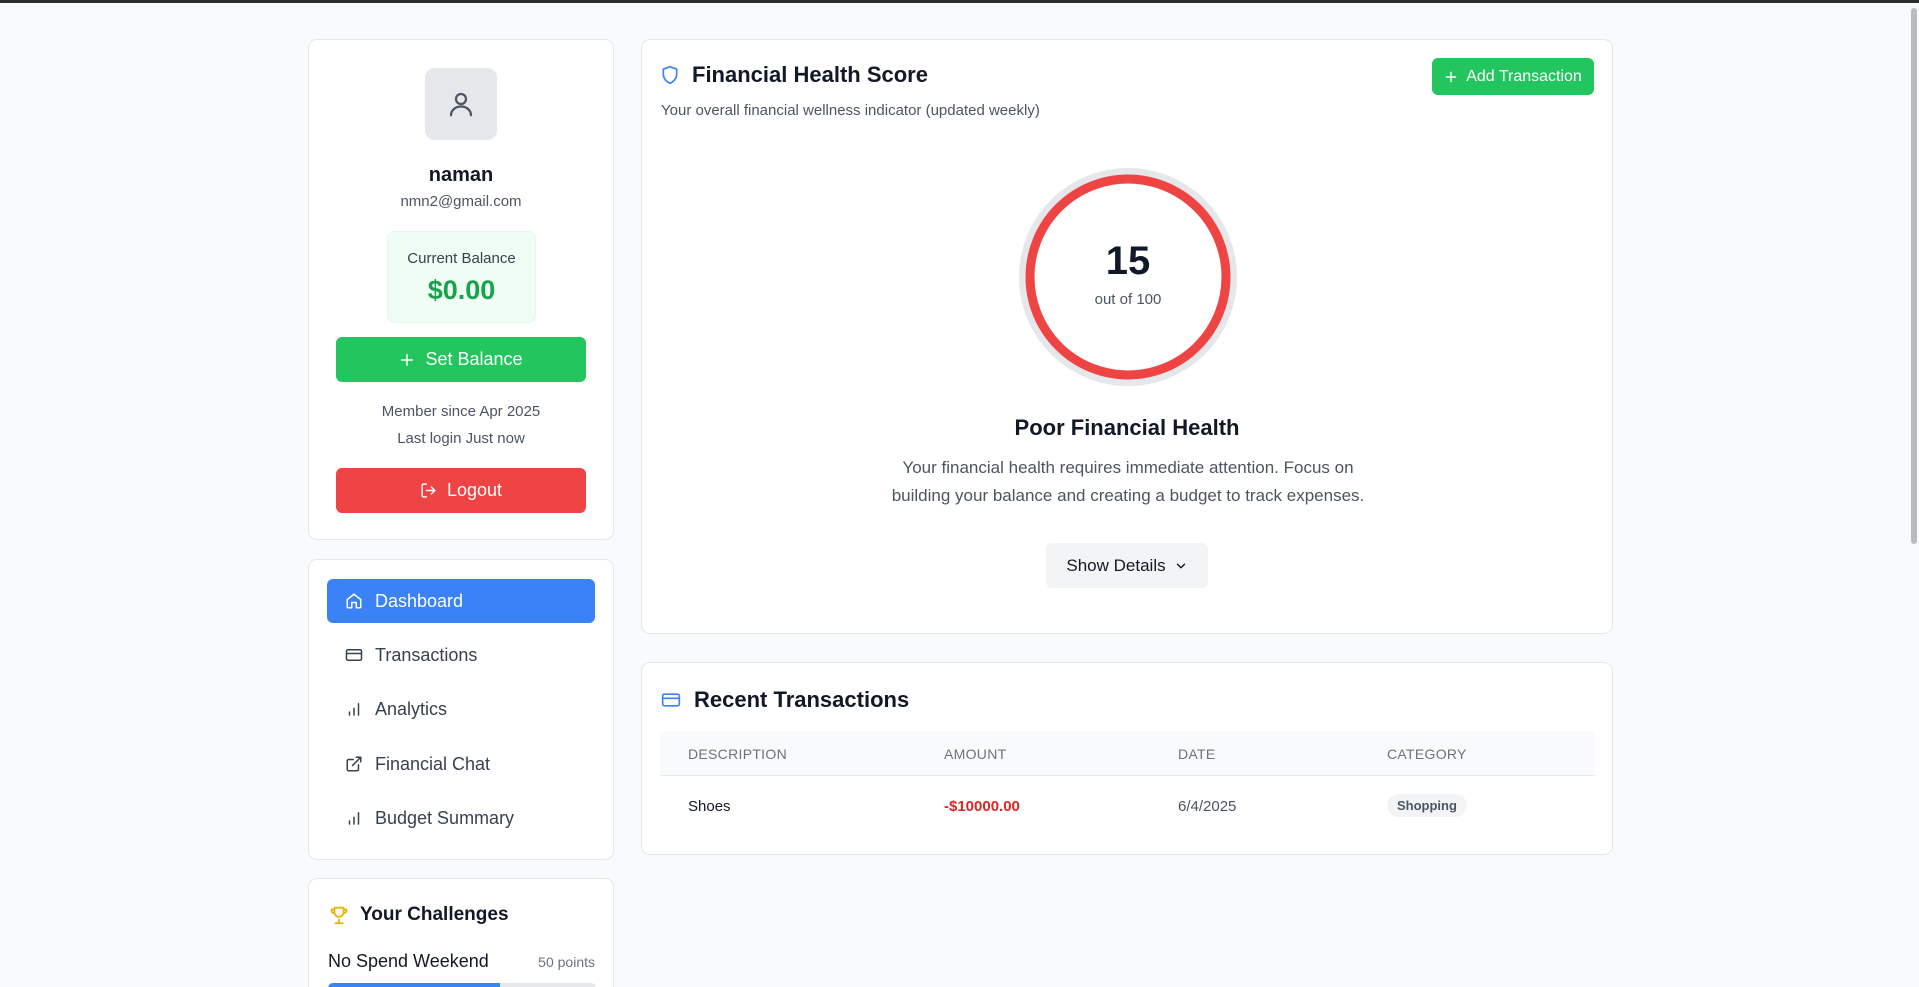 The width and height of the screenshot is (1919, 987). I want to click on user-email: nmn2@gmail.com, so click(461, 201).